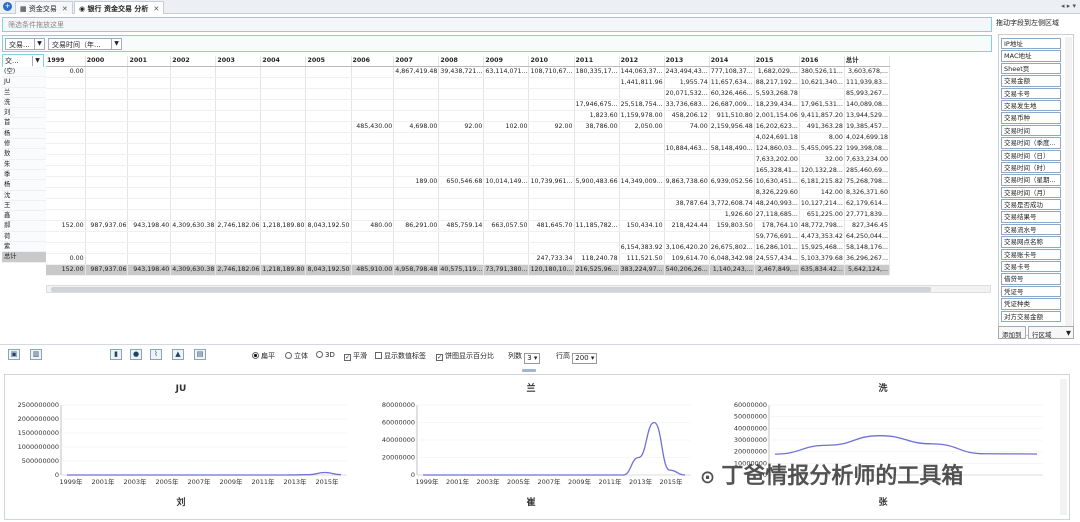 The image size is (1080, 522). What do you see at coordinates (777, 160) in the screenshot?
I see `table-cell: 7,633,202.00` at bounding box center [777, 160].